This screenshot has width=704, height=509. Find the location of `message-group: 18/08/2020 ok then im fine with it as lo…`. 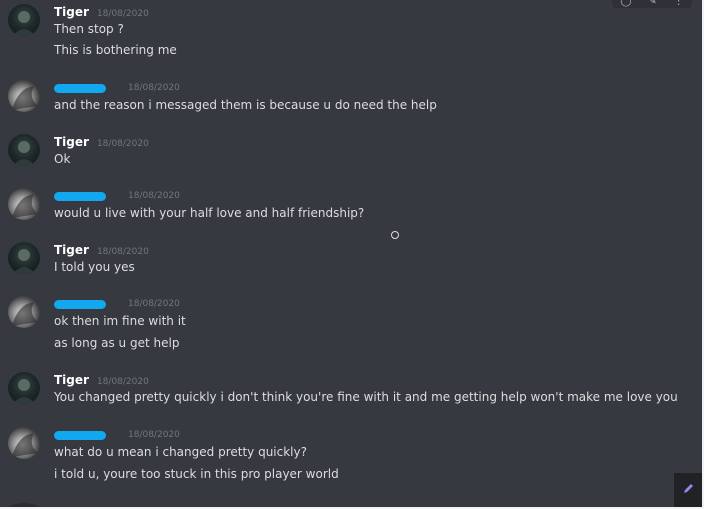

message-group: 18/08/2020 ok then im fine with it as lo… is located at coordinates (340, 324).